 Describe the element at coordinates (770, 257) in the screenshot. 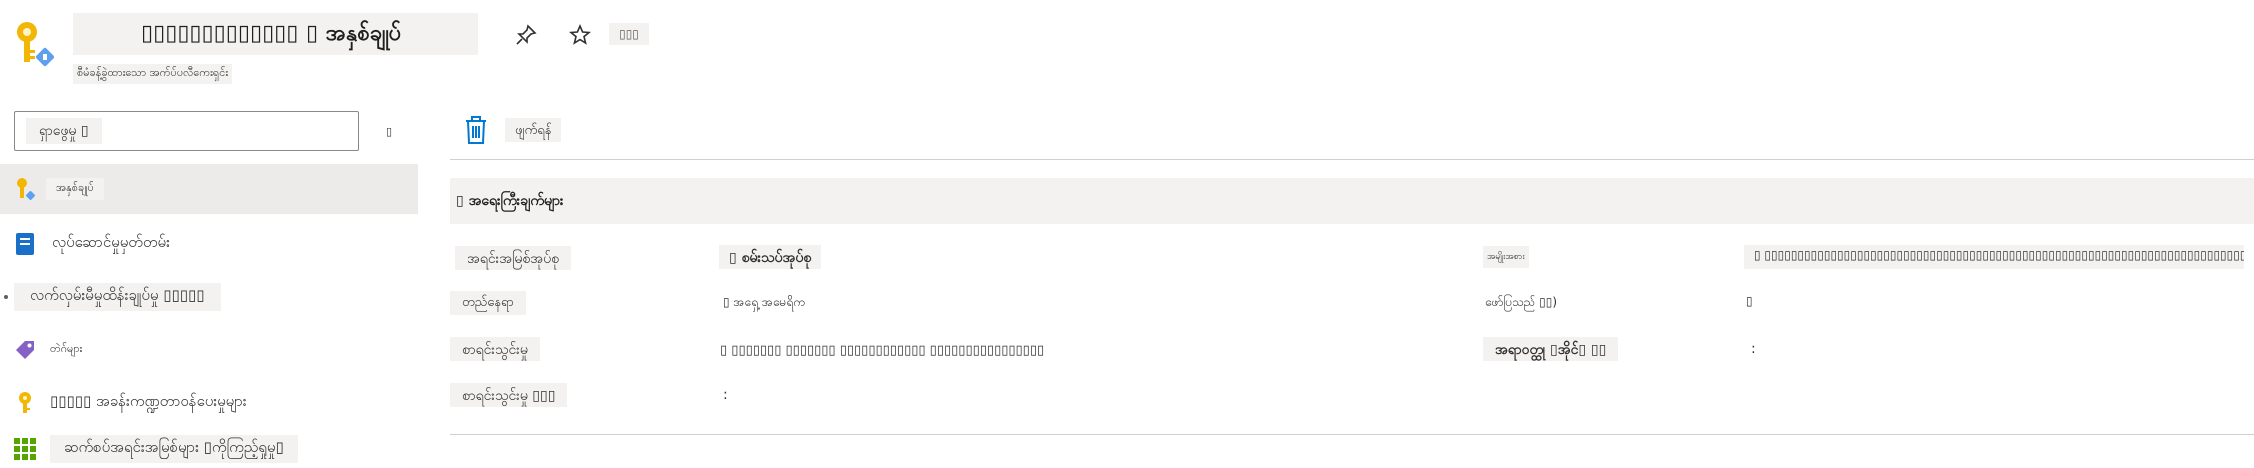

I see `property-value-resource-group: ▯ စမ်းသပ်အုပ်စု` at that location.